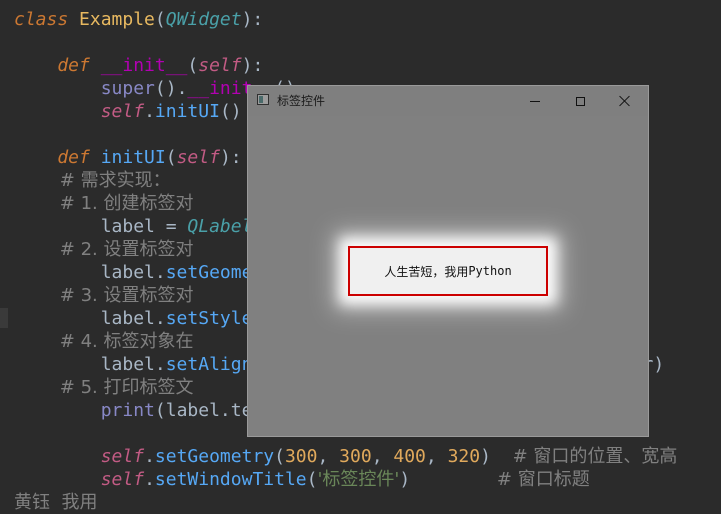 The image size is (721, 514). Describe the element at coordinates (490, 271) in the screenshot. I see `label-text-python: Python` at that location.